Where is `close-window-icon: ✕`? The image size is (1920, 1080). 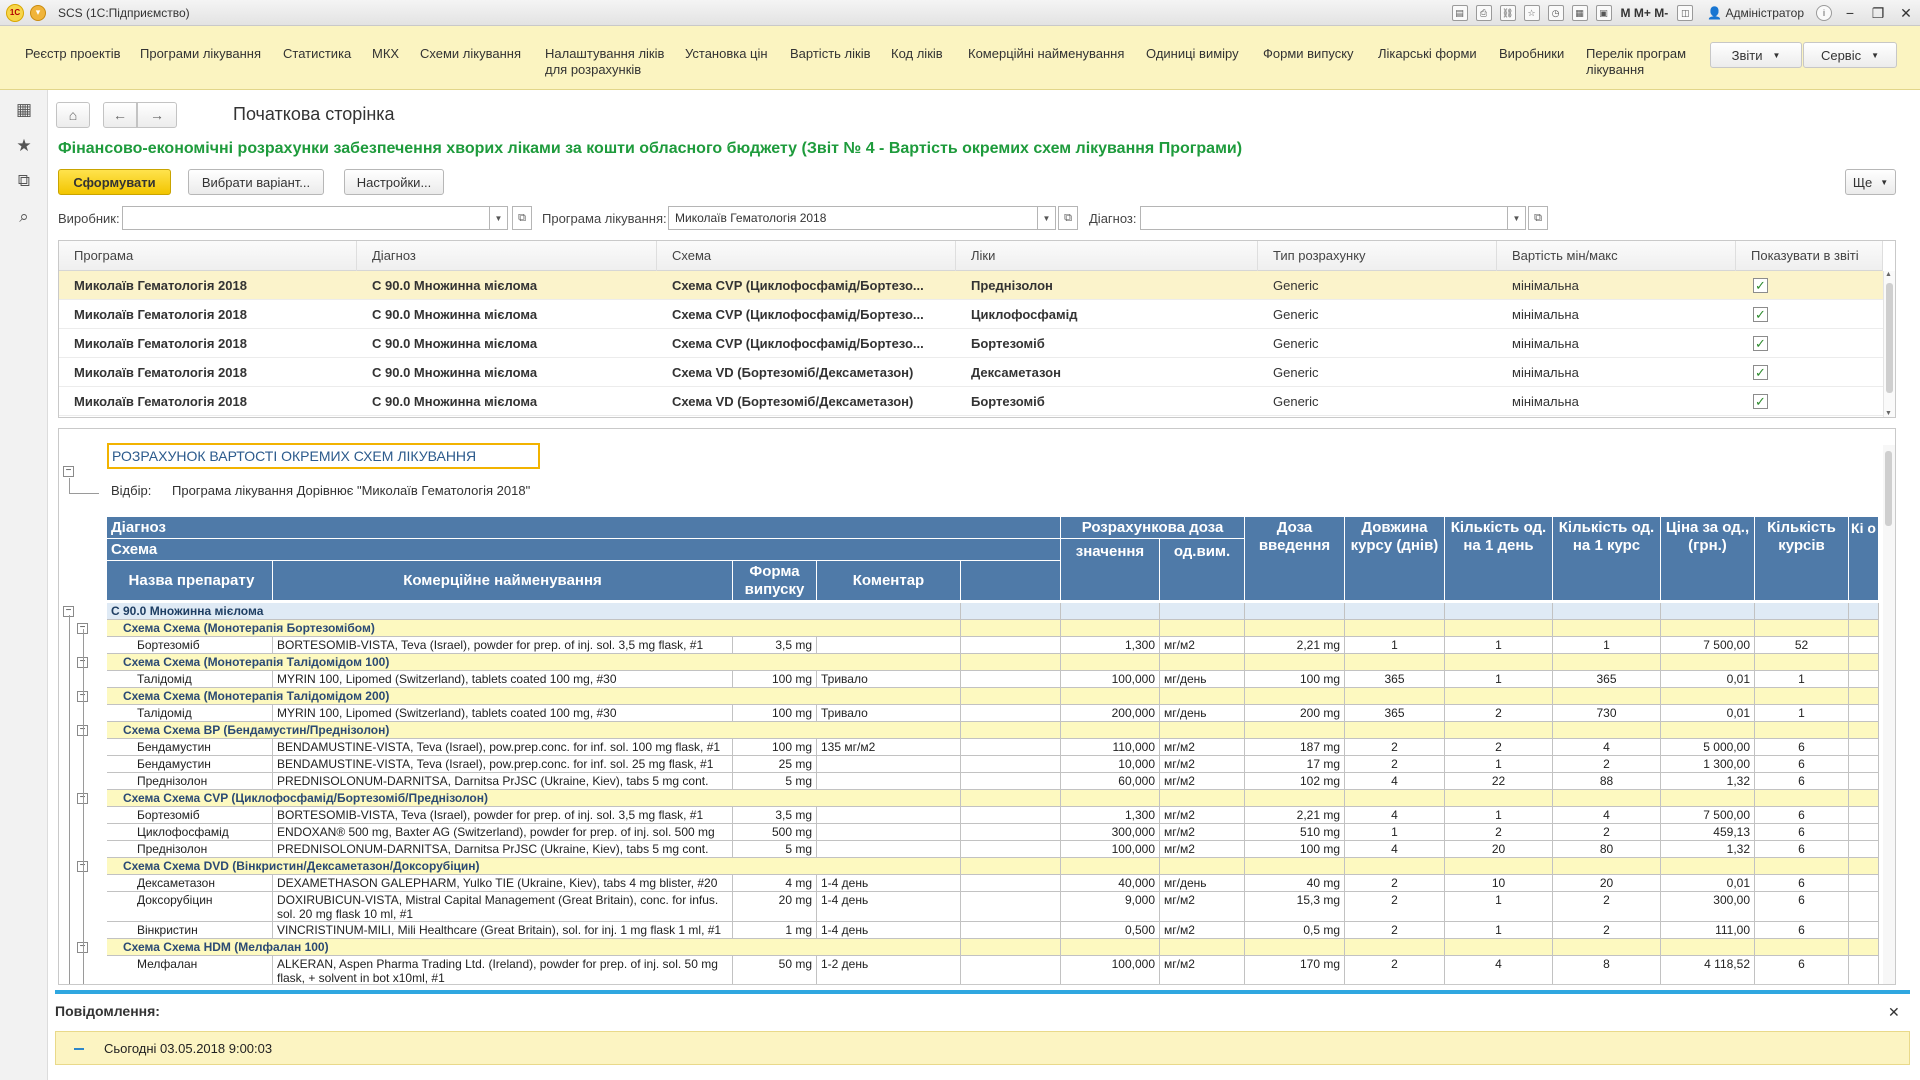
close-window-icon: ✕ is located at coordinates (1906, 13).